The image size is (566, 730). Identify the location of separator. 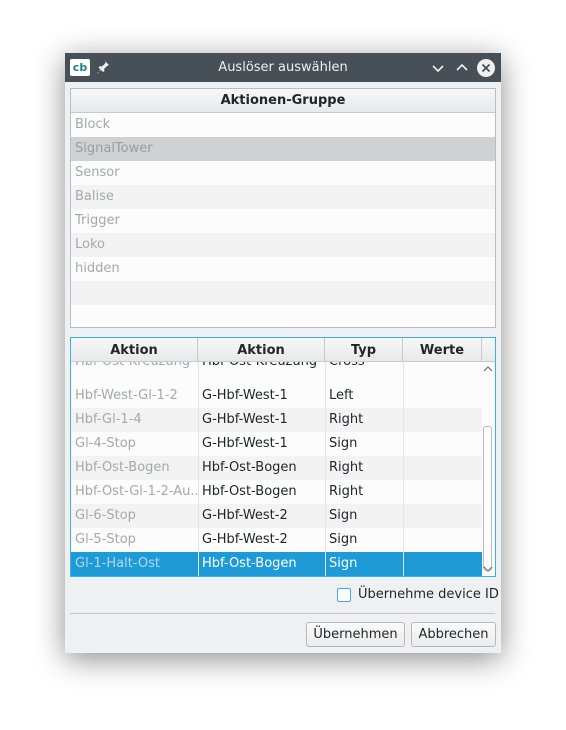
(282, 613).